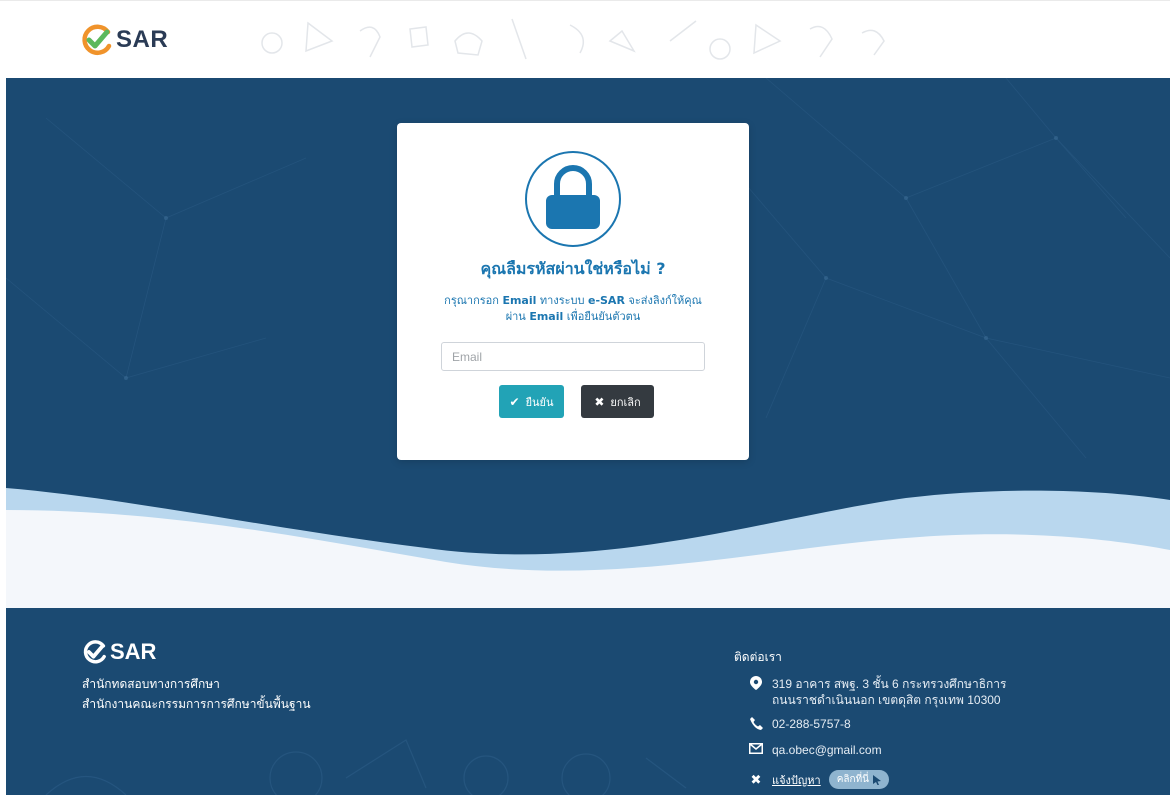  What do you see at coordinates (625, 402) in the screenshot?
I see `cancel-button-label: ยกเลิก` at bounding box center [625, 402].